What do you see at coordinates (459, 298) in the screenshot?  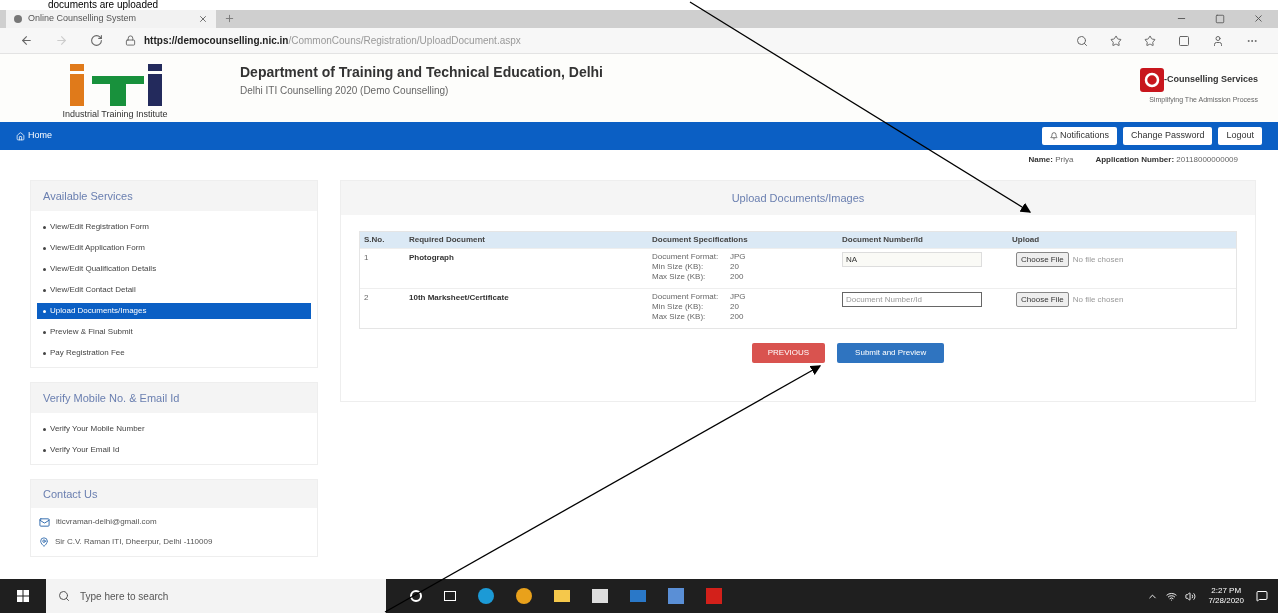 I see `document-name: 10th Marksheet/Certificate` at bounding box center [459, 298].